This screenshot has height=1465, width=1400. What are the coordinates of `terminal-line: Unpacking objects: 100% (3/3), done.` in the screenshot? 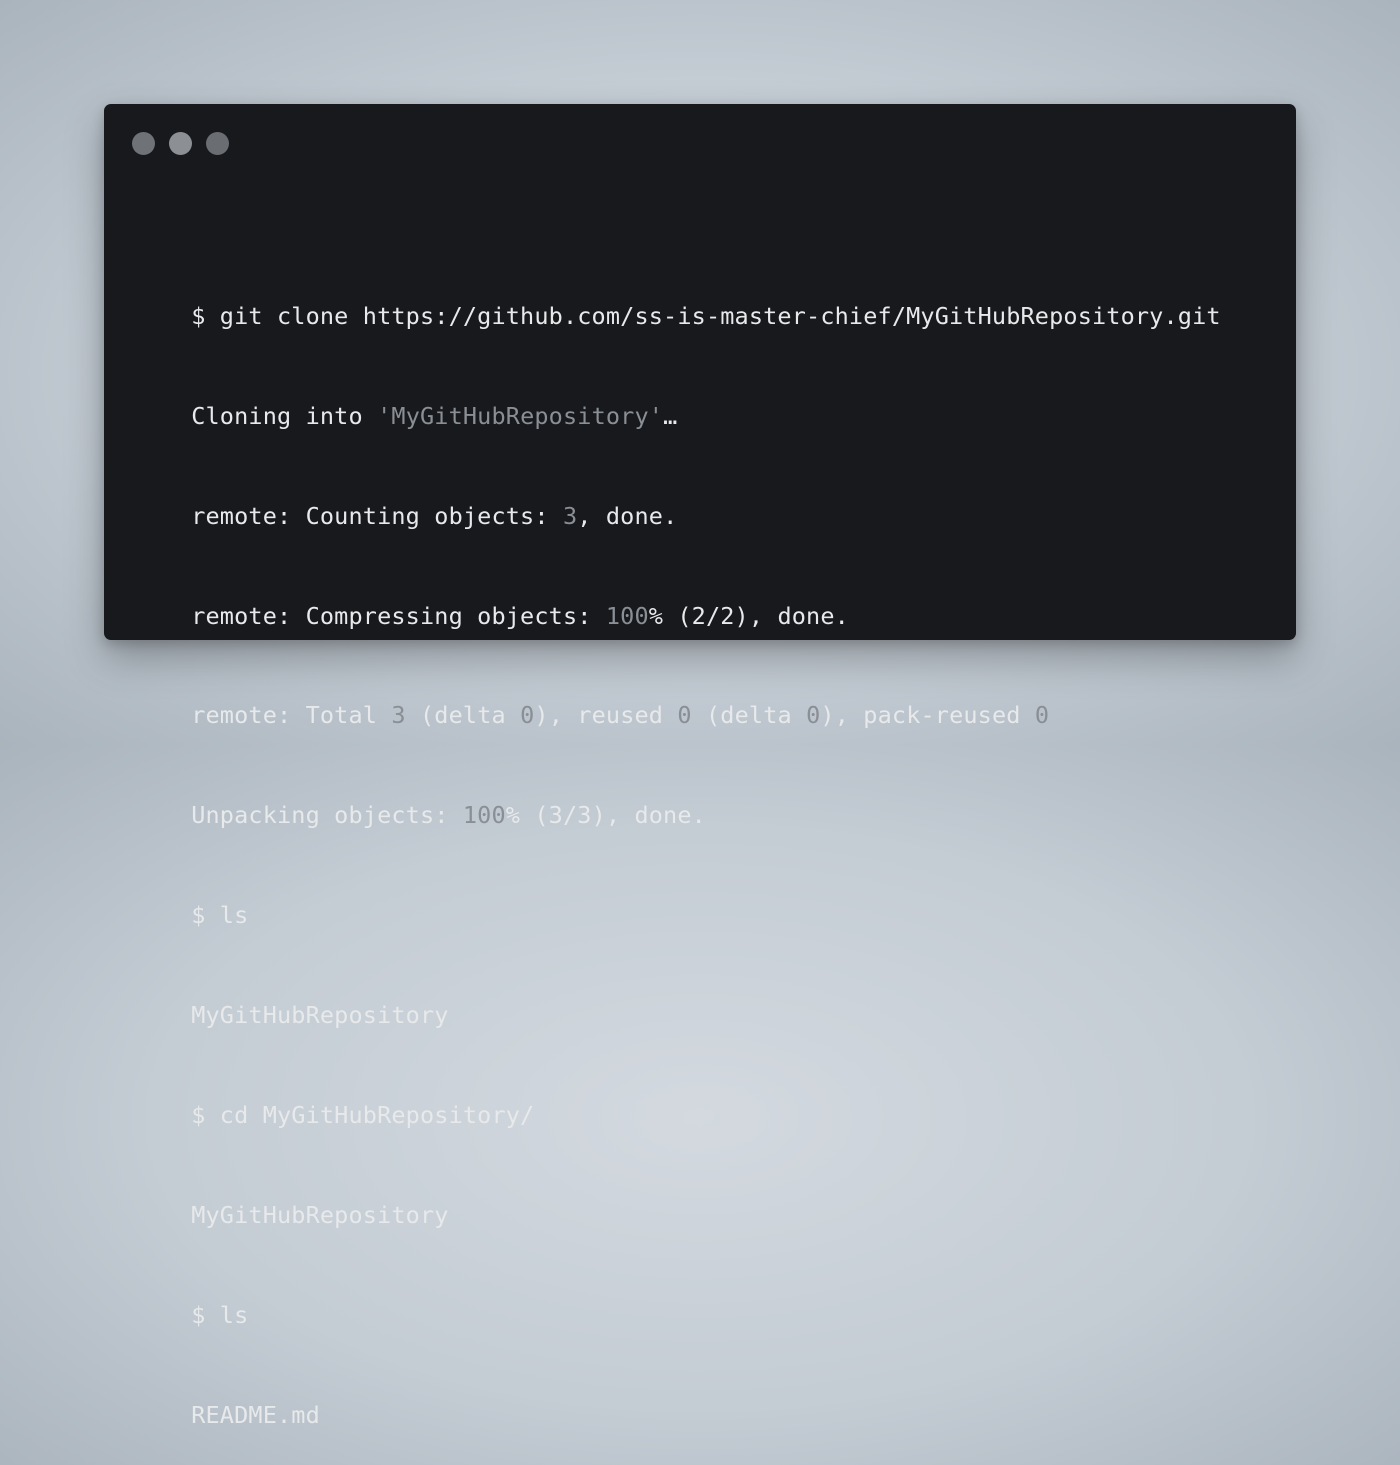 It's located at (677, 797).